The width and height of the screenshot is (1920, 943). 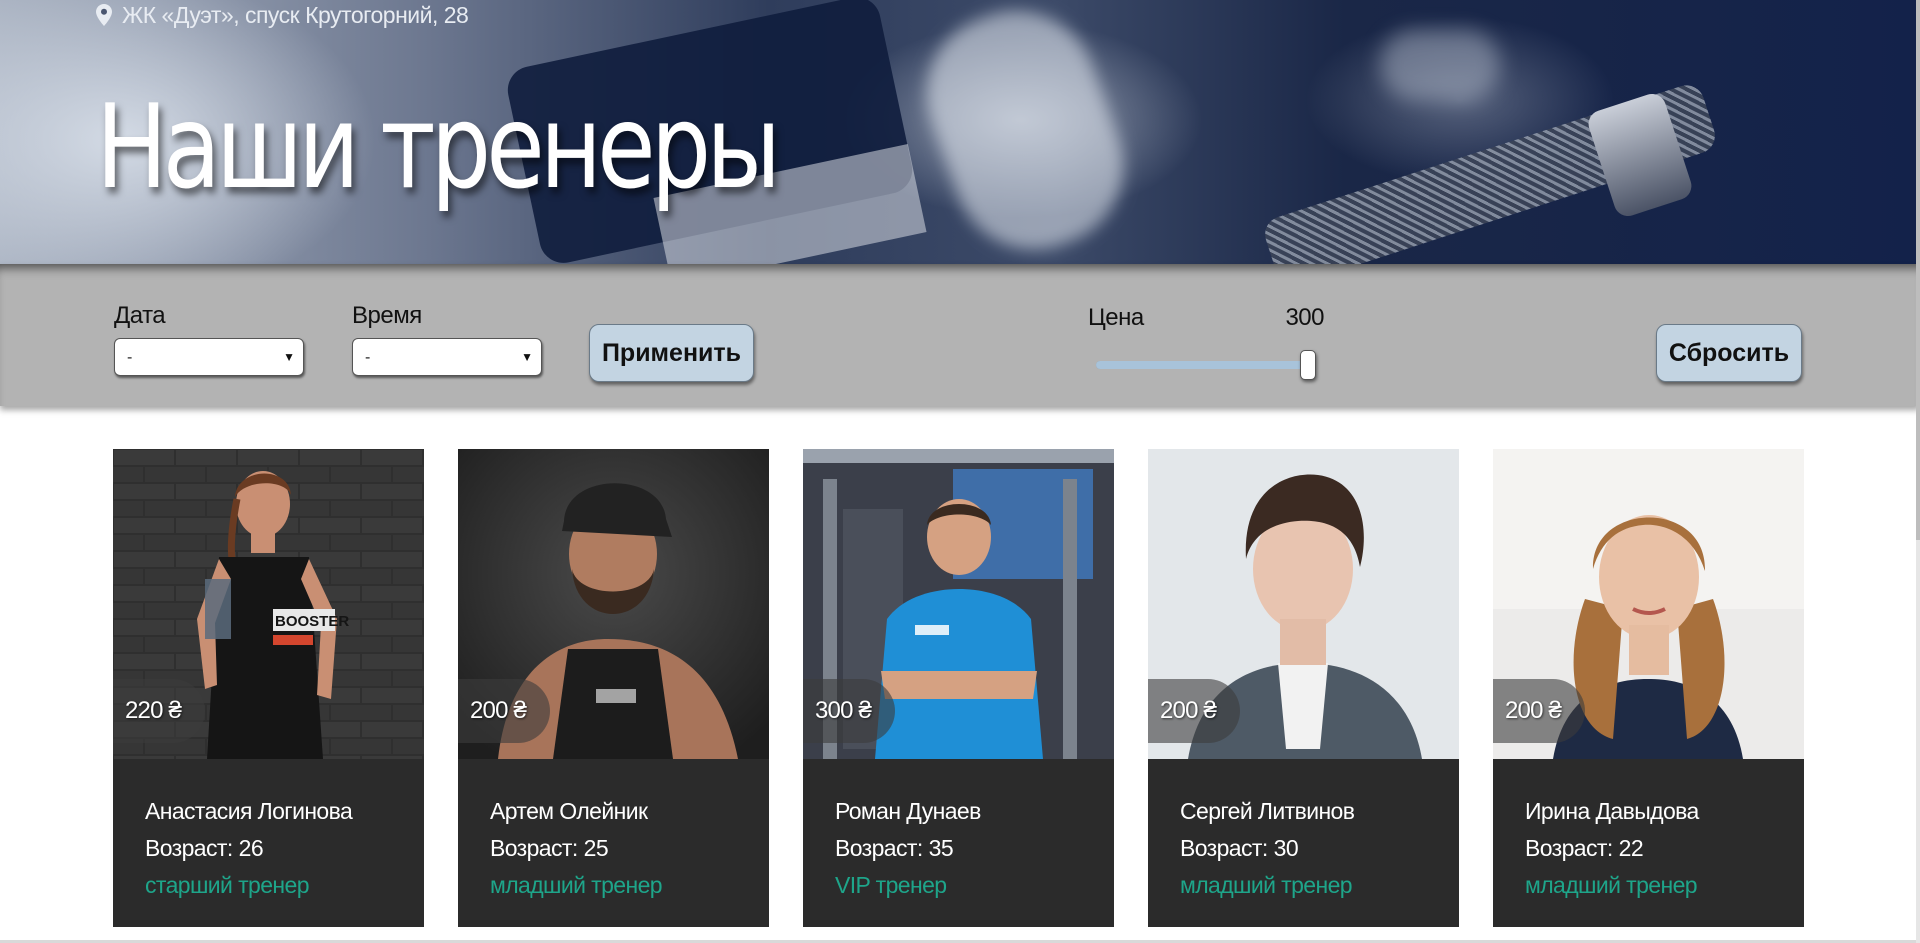 I want to click on location-text: ЖК «Дуэт», спуск Крутогорний, 28, so click(x=295, y=14).